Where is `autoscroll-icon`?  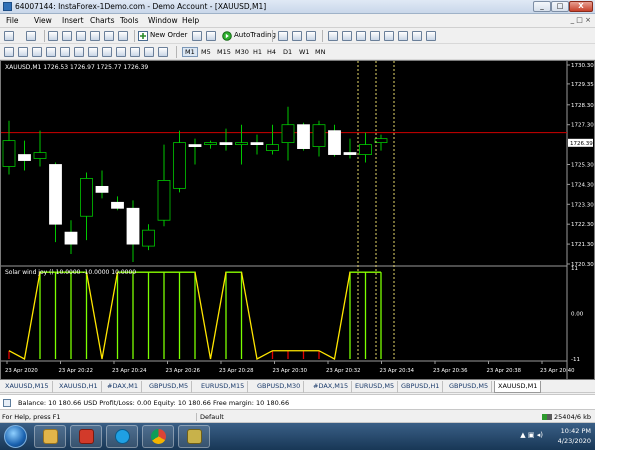 autoscroll-icon is located at coordinates (389, 36).